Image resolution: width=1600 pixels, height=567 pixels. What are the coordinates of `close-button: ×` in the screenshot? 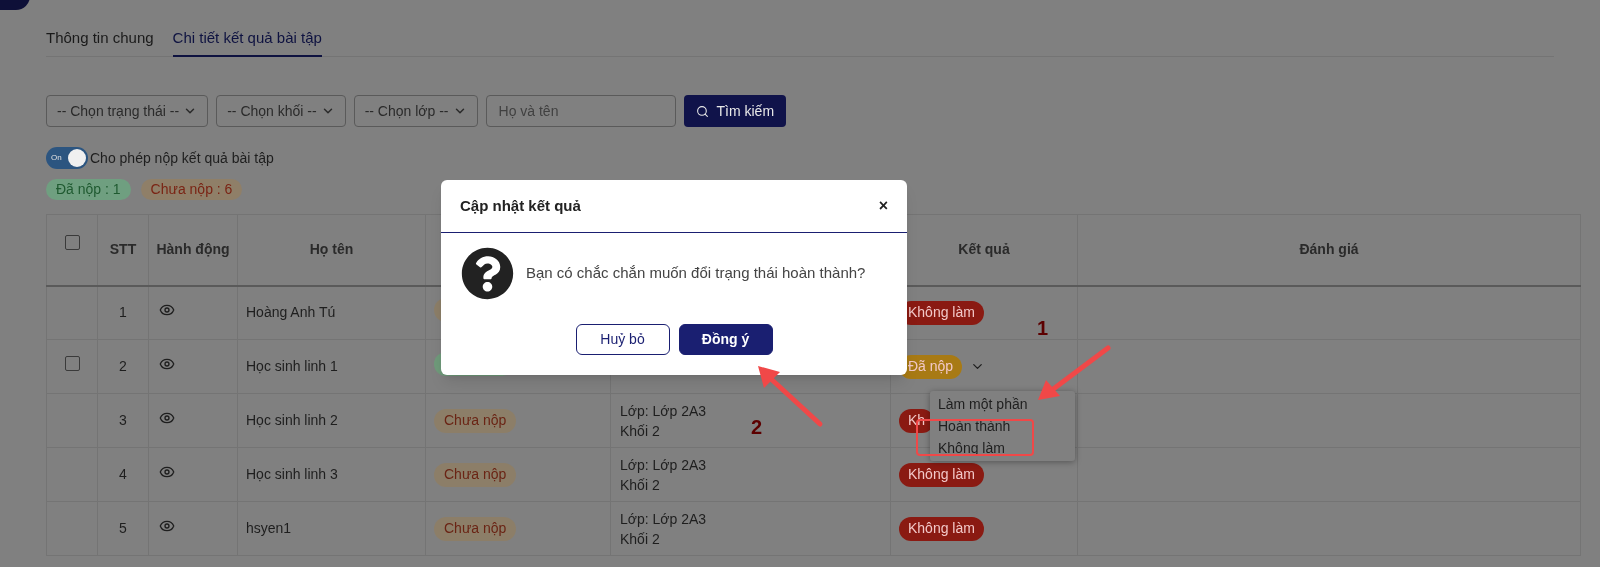 It's located at (883, 206).